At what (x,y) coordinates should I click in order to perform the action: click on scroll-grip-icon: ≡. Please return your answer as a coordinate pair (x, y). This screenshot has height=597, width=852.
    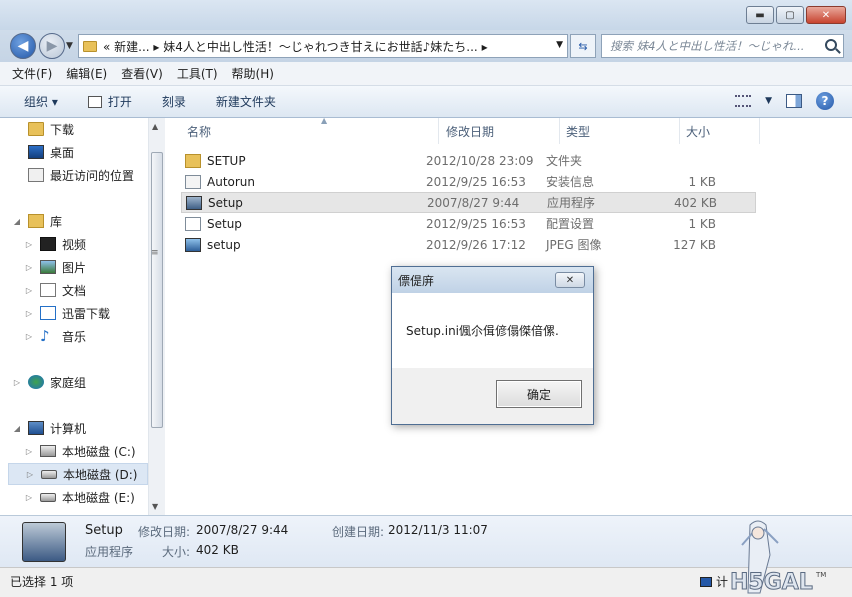
    Looking at the image, I should click on (155, 253).